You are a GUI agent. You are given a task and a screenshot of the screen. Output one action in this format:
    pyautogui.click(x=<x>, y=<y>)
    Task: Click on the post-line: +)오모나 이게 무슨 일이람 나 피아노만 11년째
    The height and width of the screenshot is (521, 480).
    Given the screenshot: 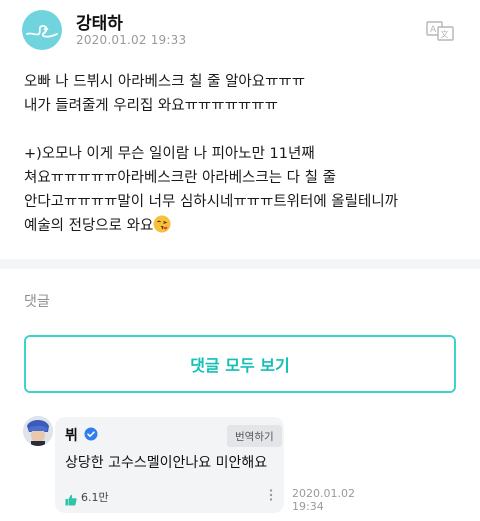 What is the action you would take?
    pyautogui.click(x=169, y=154)
    